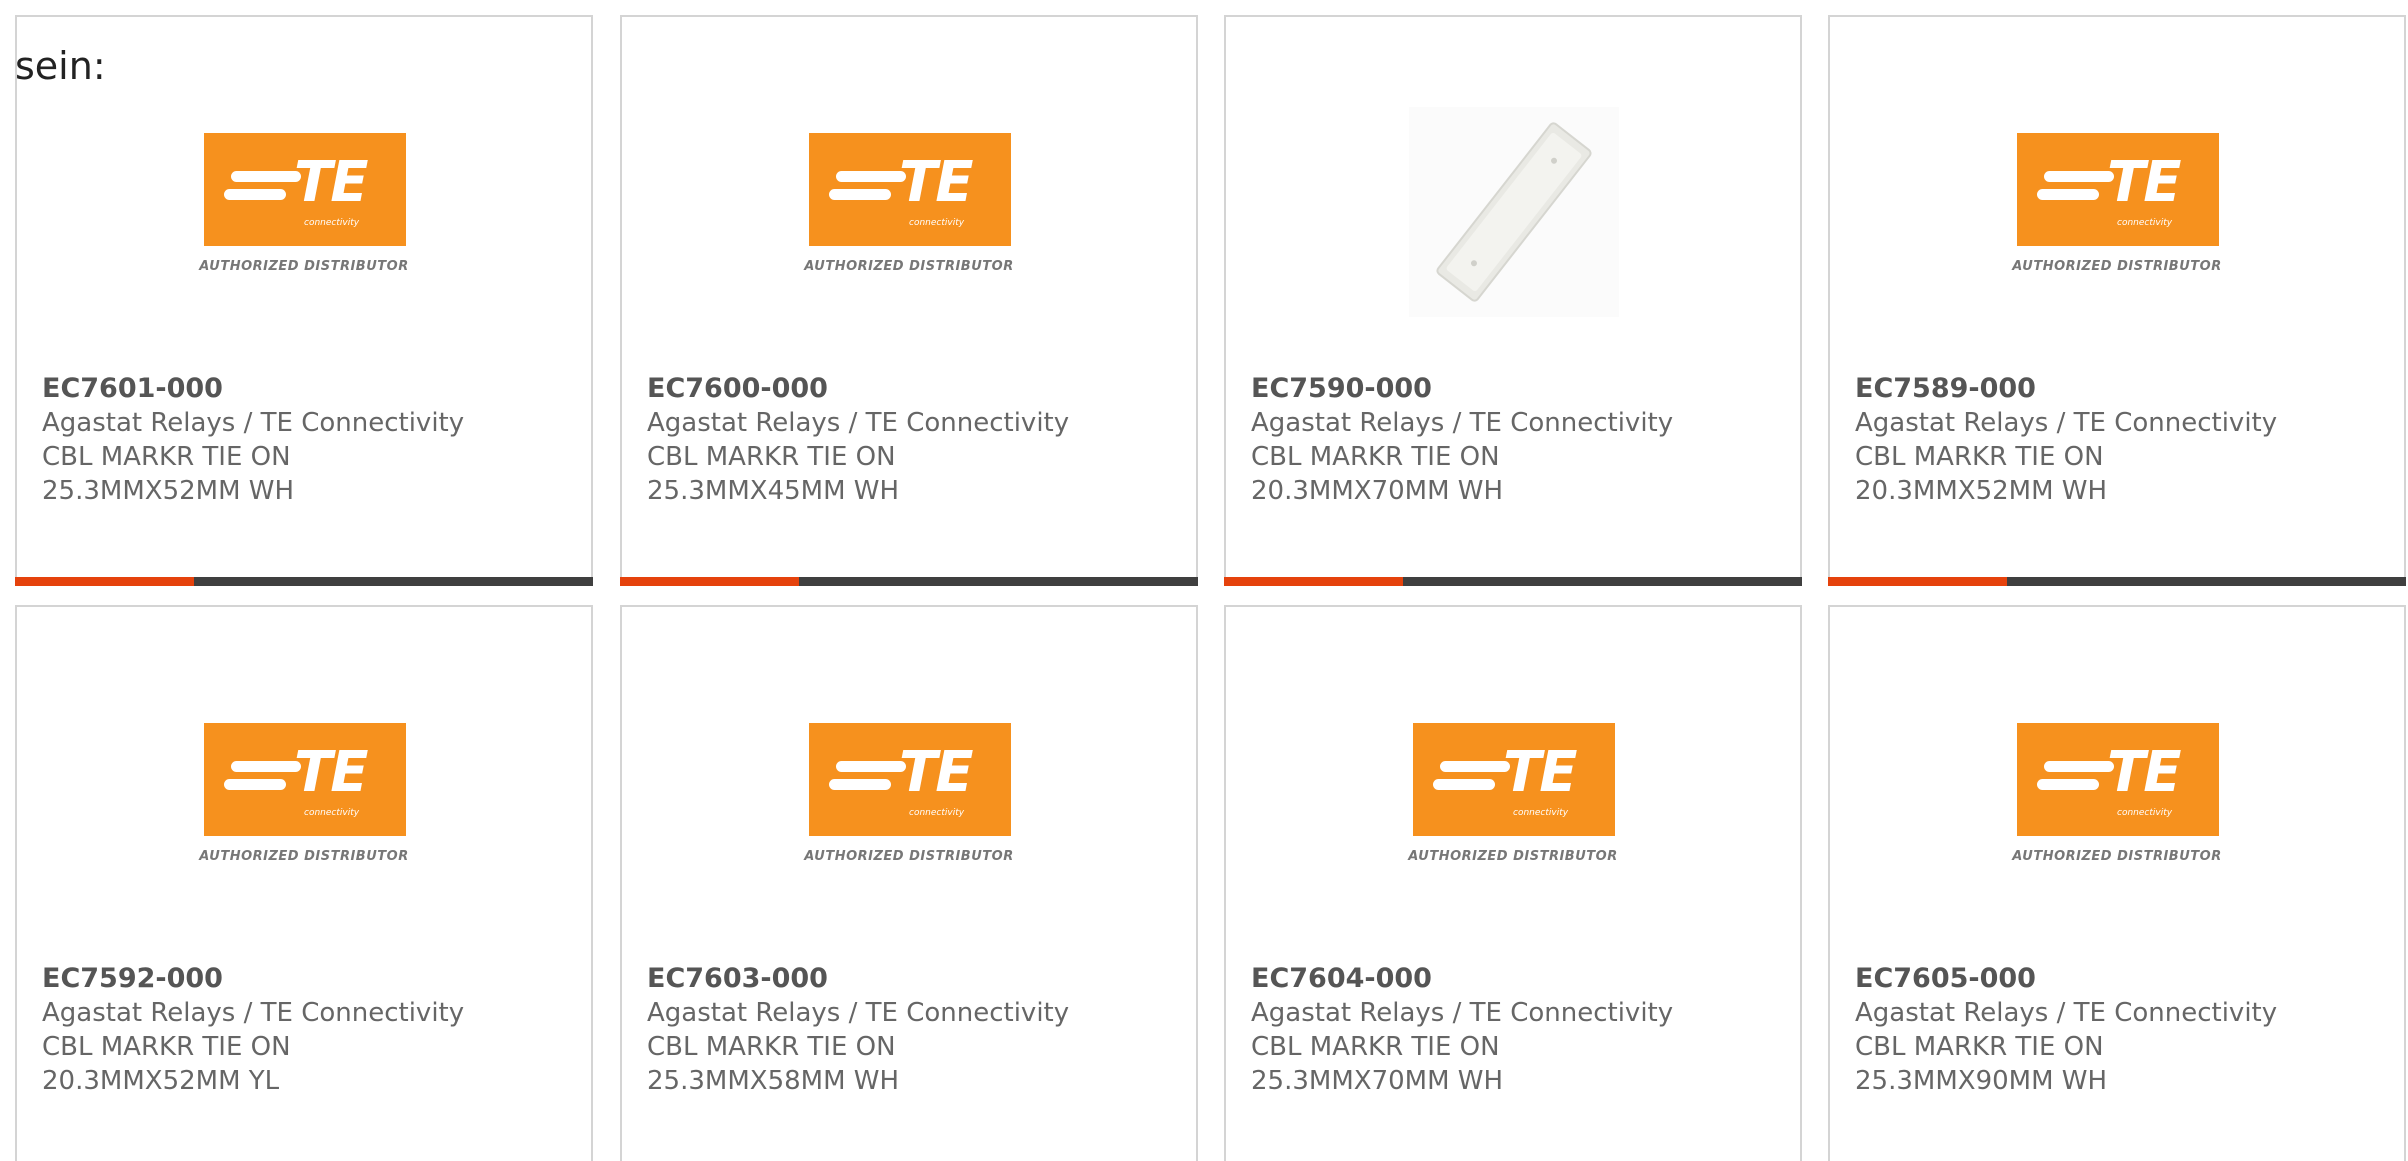 This screenshot has height=1161, width=2408. I want to click on description-line-2: 25.3MMX45MM WH, so click(773, 491).